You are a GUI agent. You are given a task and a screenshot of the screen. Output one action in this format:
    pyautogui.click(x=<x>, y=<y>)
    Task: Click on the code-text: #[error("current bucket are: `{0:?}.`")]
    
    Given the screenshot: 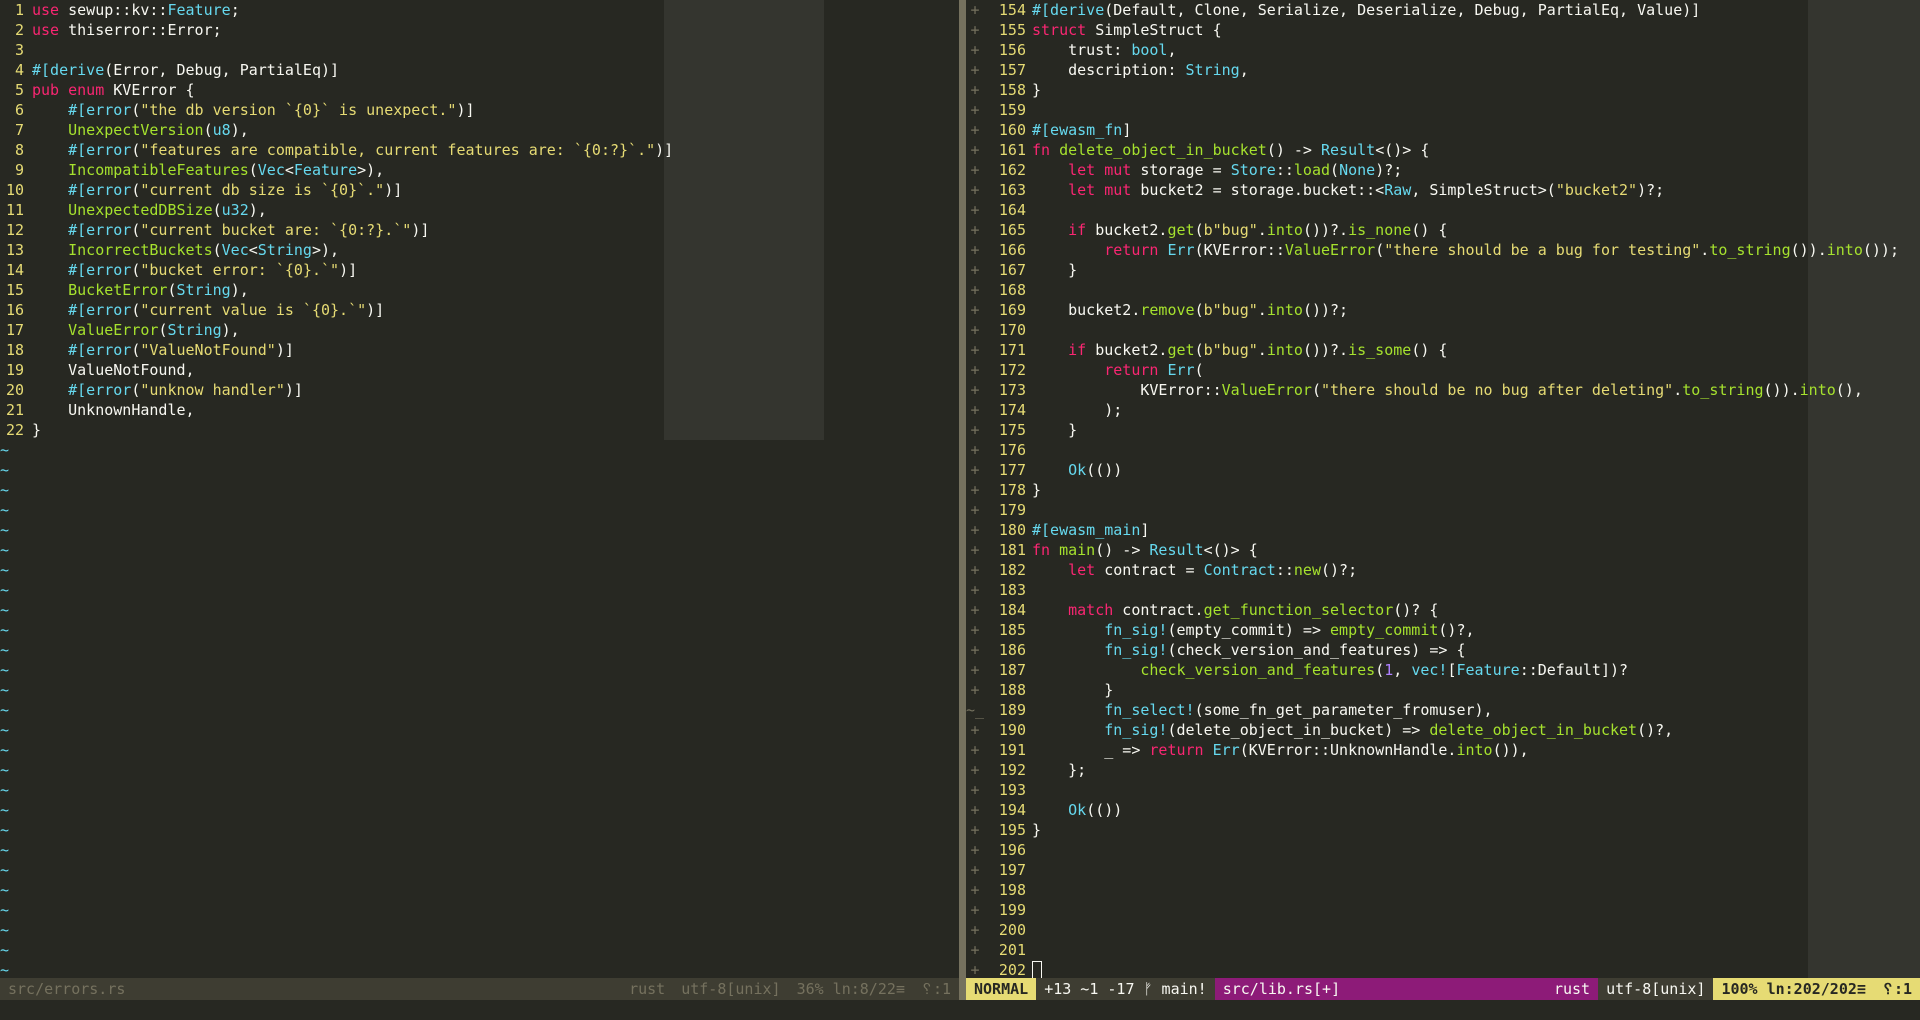 What is the action you would take?
    pyautogui.click(x=249, y=230)
    